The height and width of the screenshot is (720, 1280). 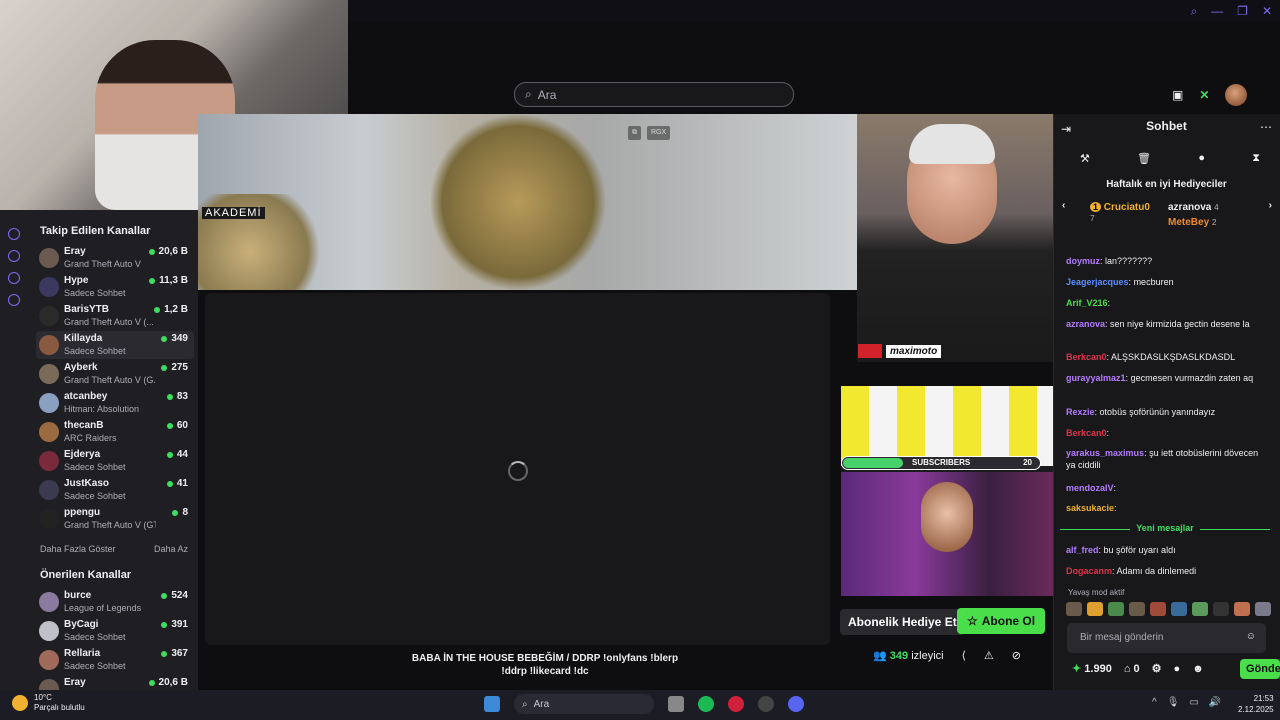 What do you see at coordinates (14, 300) in the screenshot?
I see `settings-icon` at bounding box center [14, 300].